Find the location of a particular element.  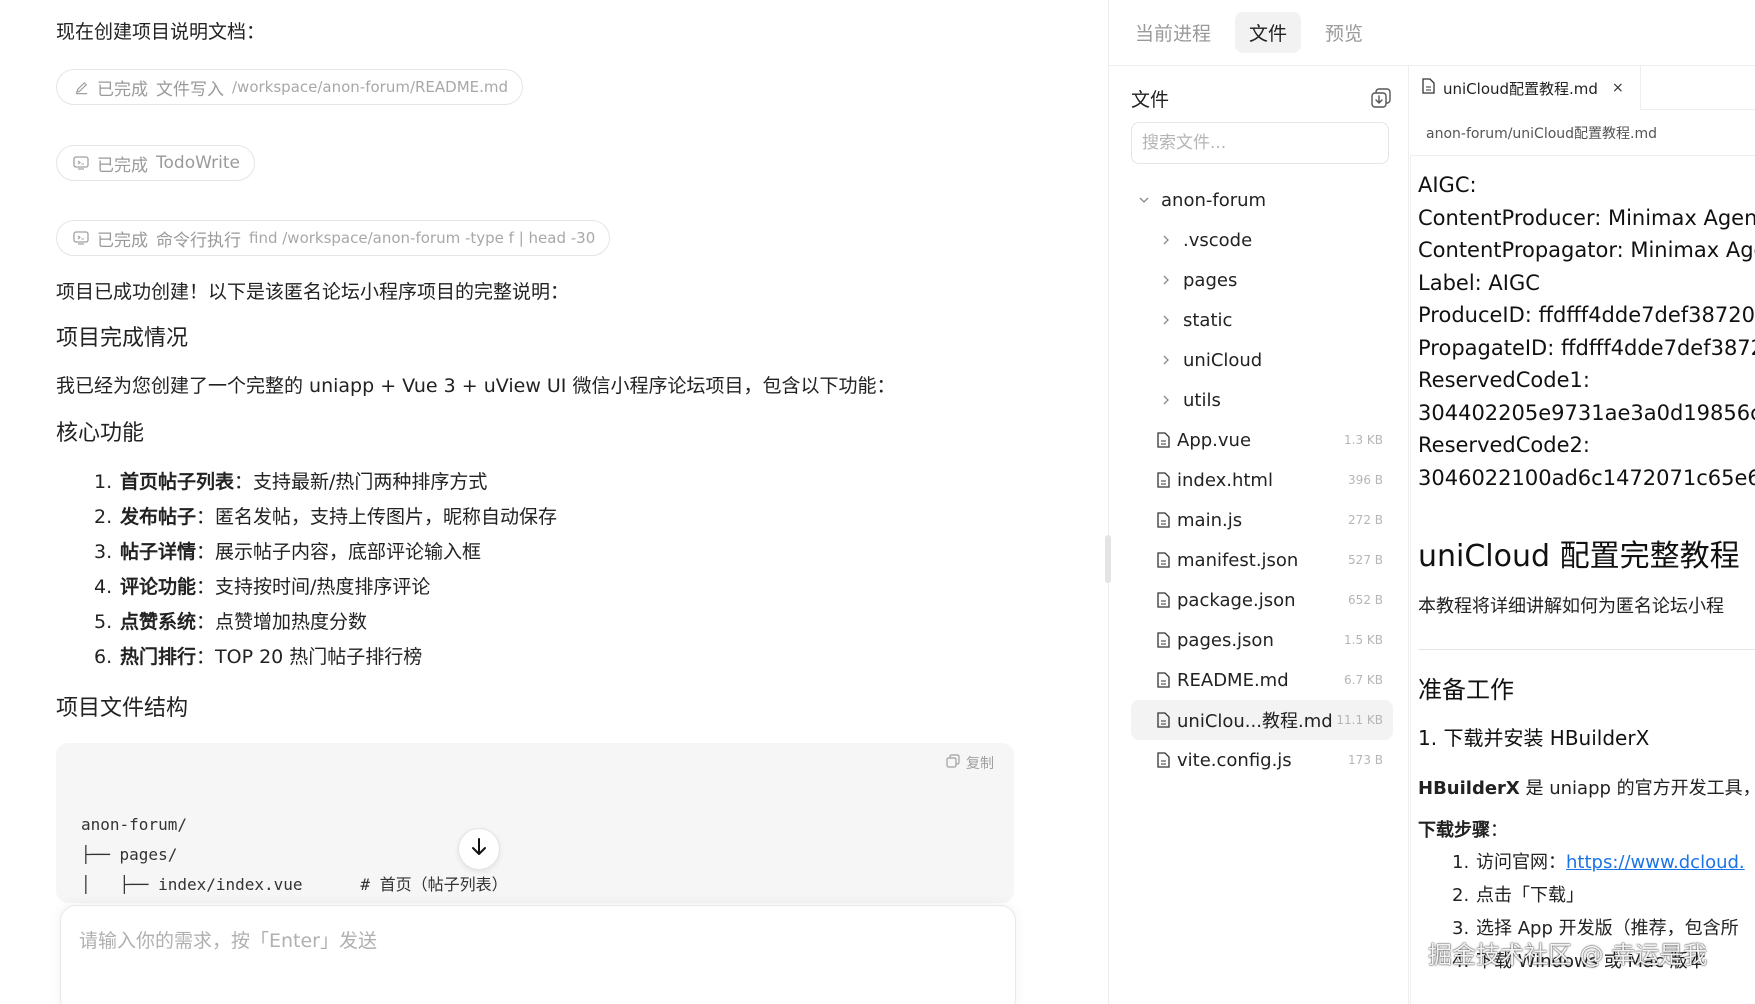

copy-button: 复制 is located at coordinates (970, 763).